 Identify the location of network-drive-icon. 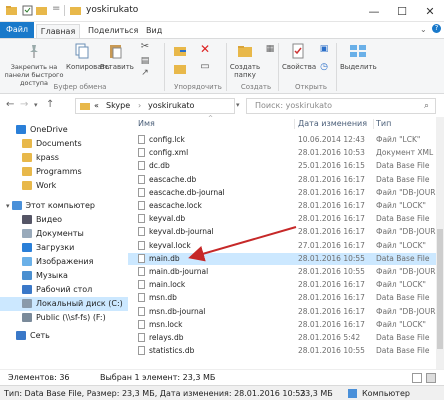
(27, 317).